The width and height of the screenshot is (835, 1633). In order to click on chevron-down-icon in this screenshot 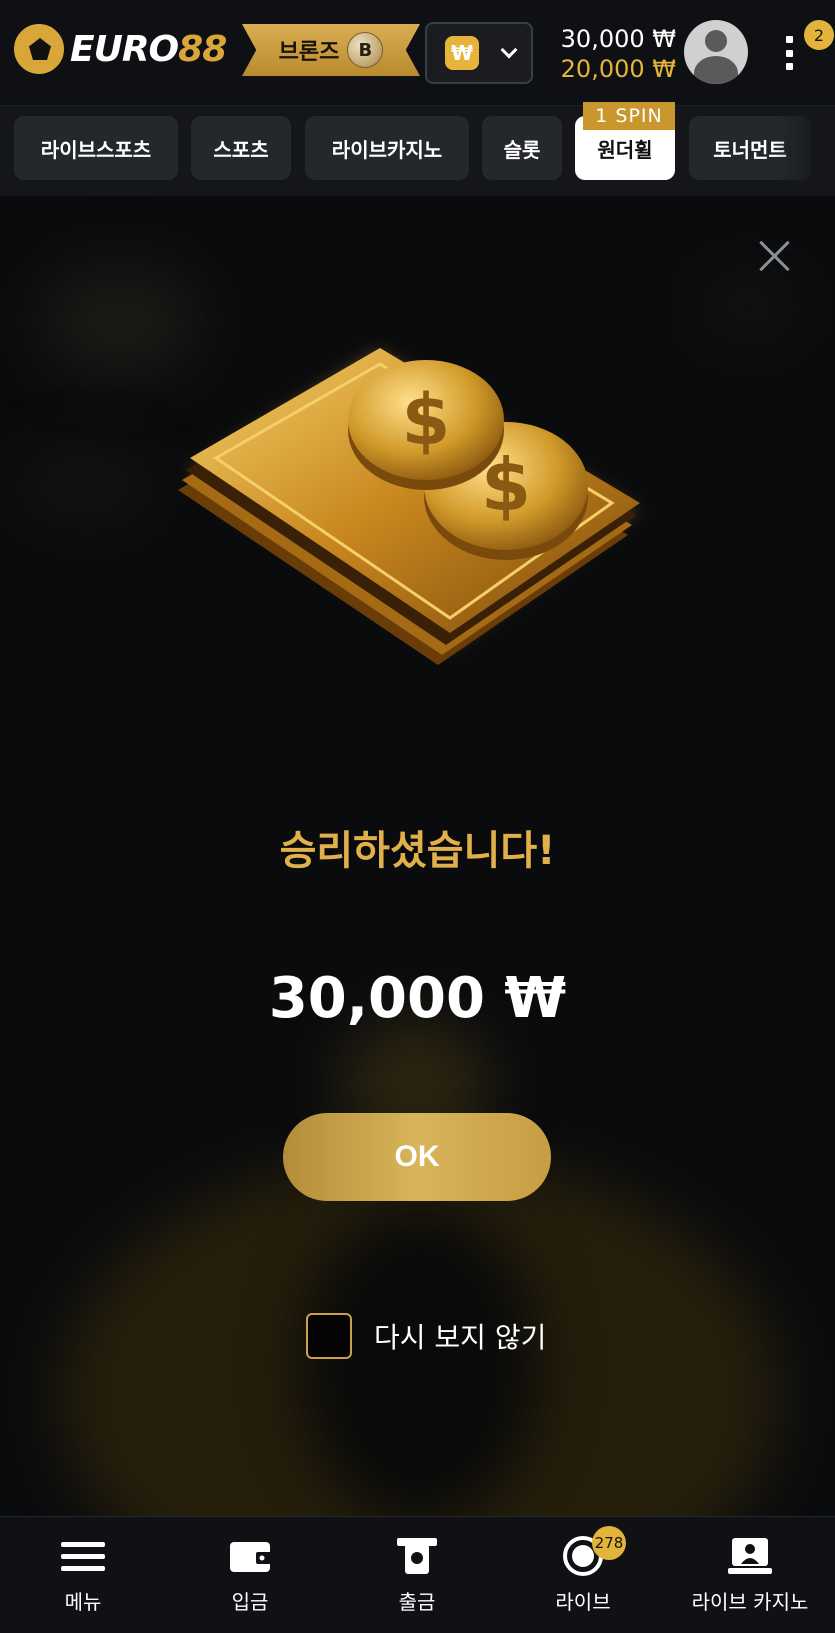, I will do `click(509, 50)`.